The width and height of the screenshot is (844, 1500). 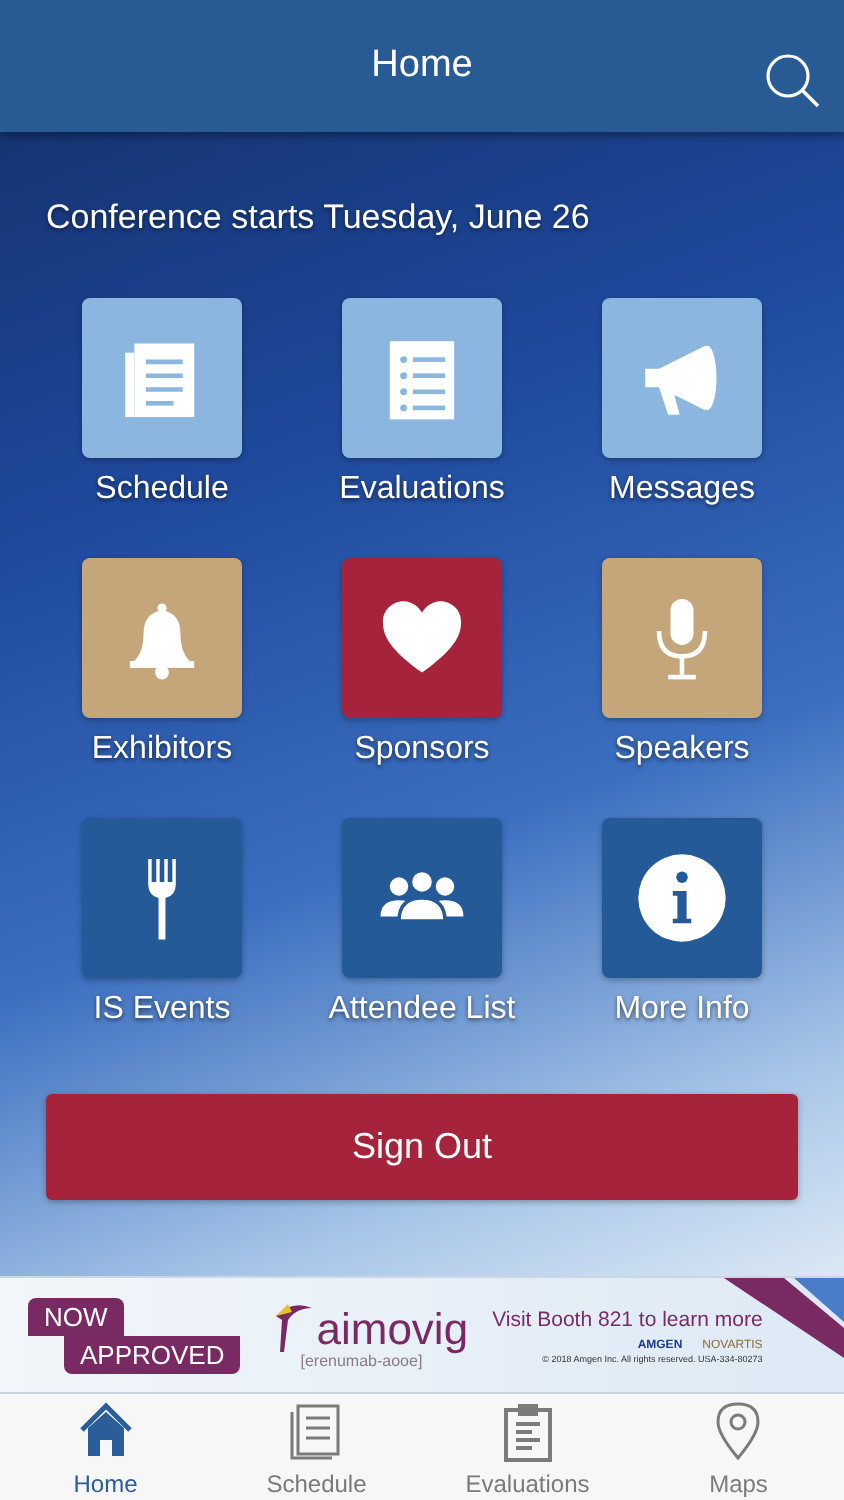 I want to click on tile-label: IS Events, so click(x=162, y=1010).